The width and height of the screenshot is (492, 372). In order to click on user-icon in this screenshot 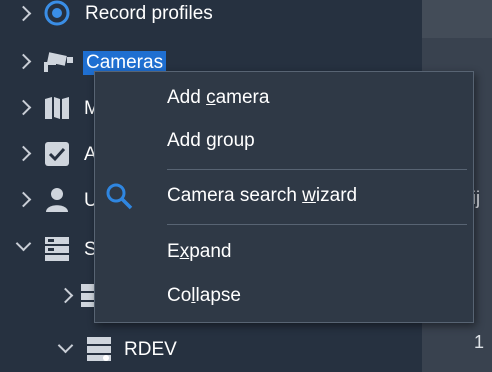, I will do `click(57, 200)`.